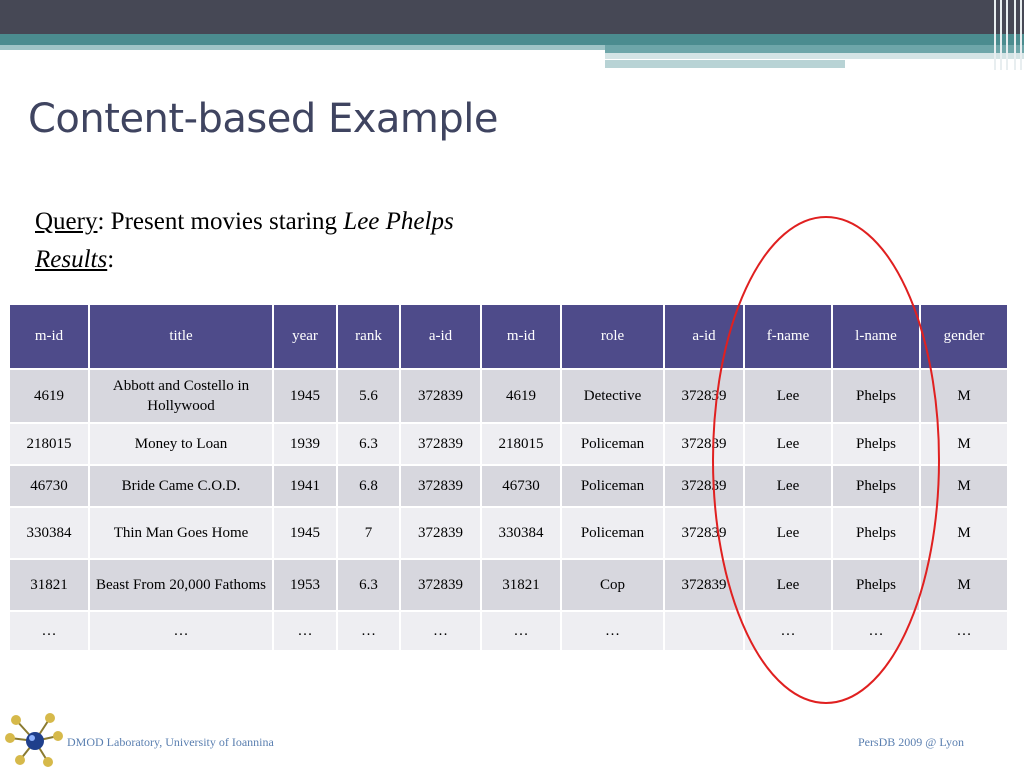 This screenshot has width=1024, height=768. I want to click on table-cell: 1953, so click(305, 585).